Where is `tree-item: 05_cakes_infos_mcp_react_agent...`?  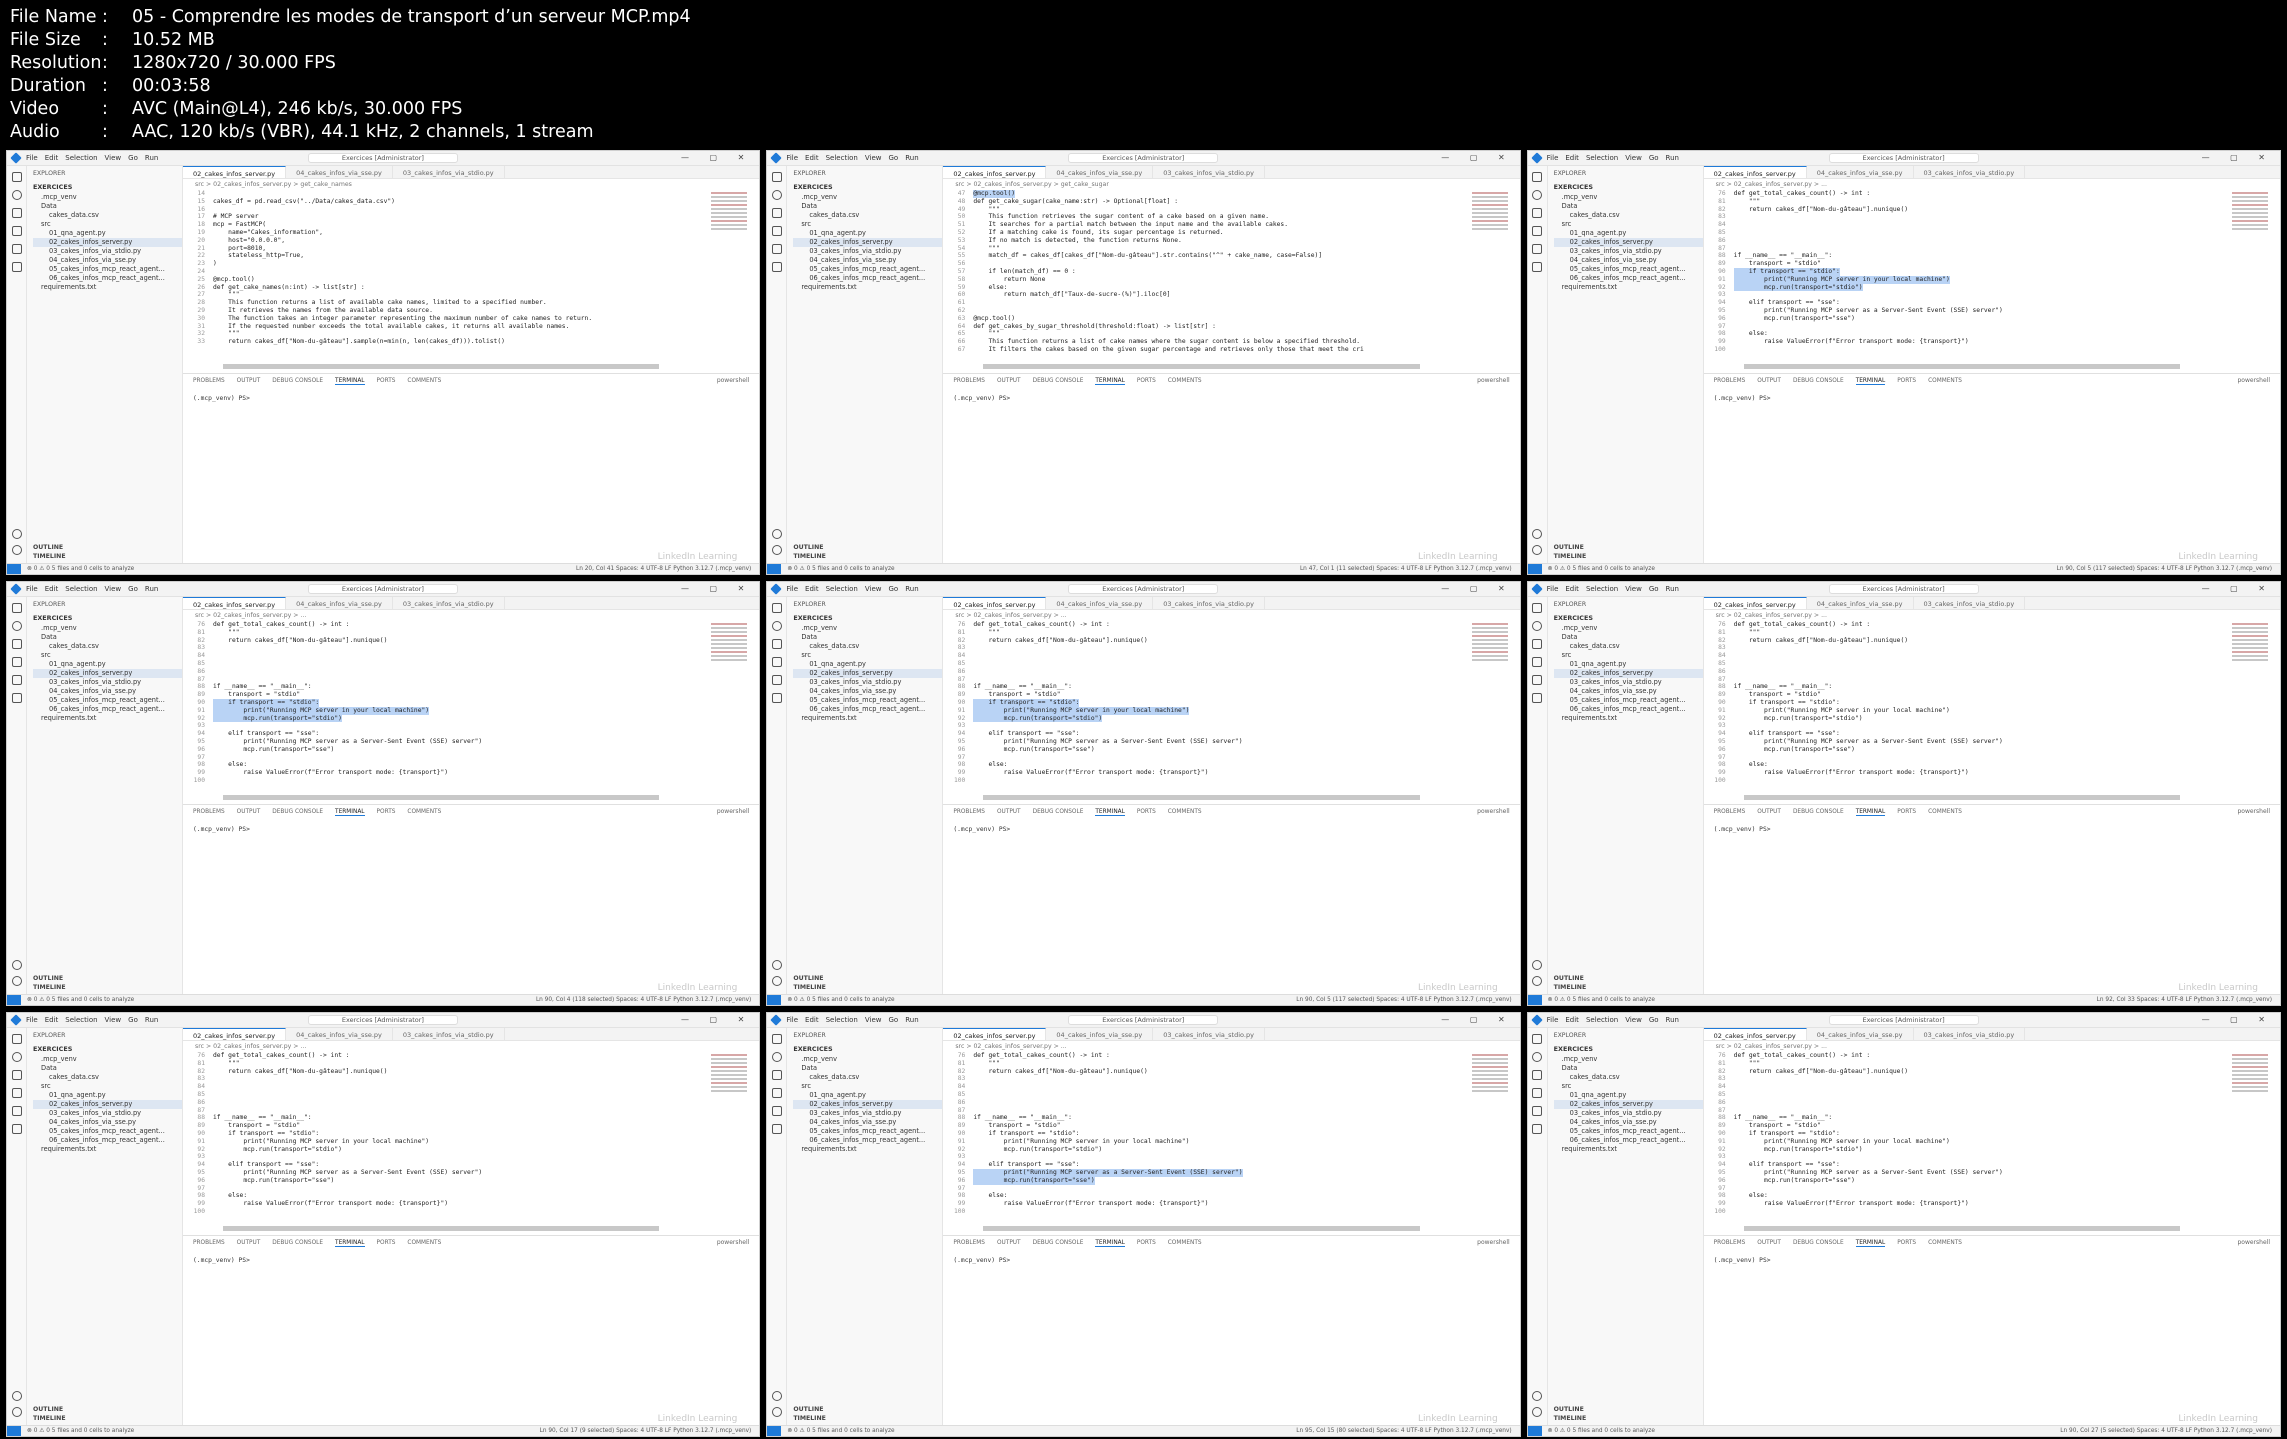
tree-item: 05_cakes_infos_mcp_react_agent... is located at coordinates (107, 700).